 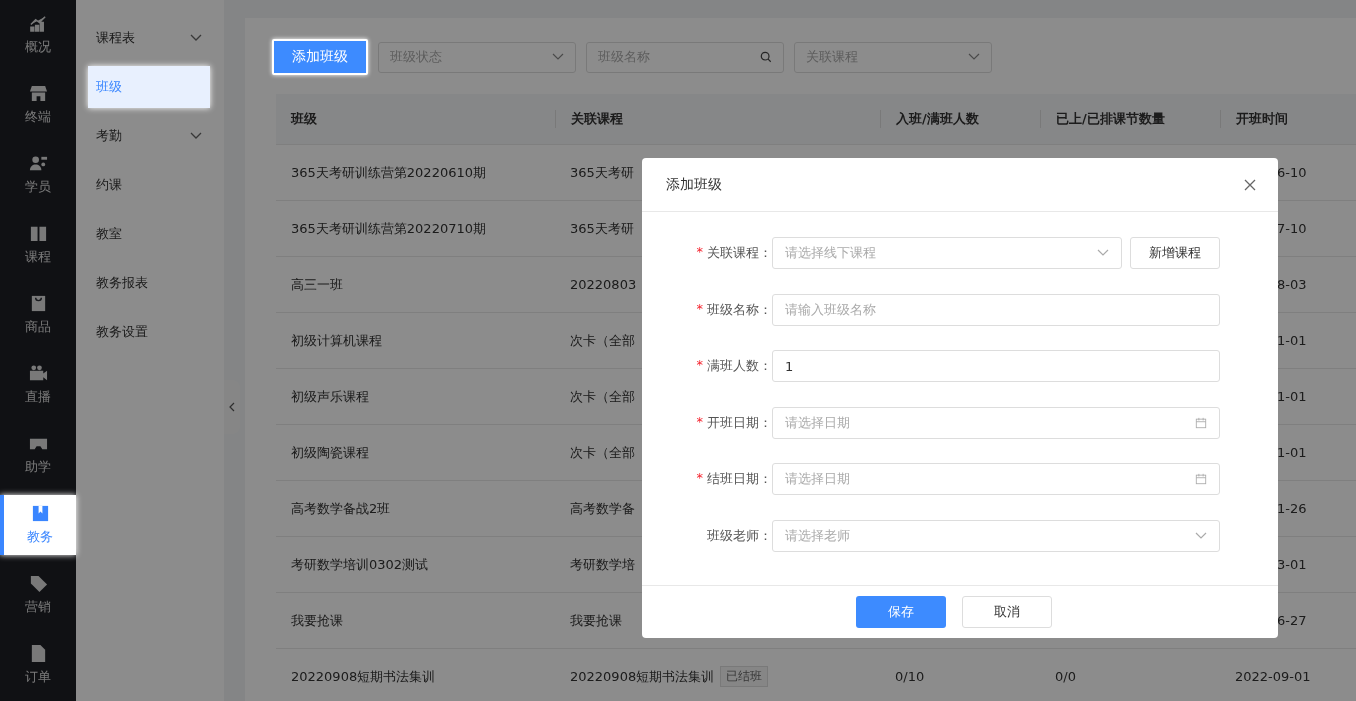 What do you see at coordinates (947, 253) in the screenshot?
I see `select-field: 请选择线下课程` at bounding box center [947, 253].